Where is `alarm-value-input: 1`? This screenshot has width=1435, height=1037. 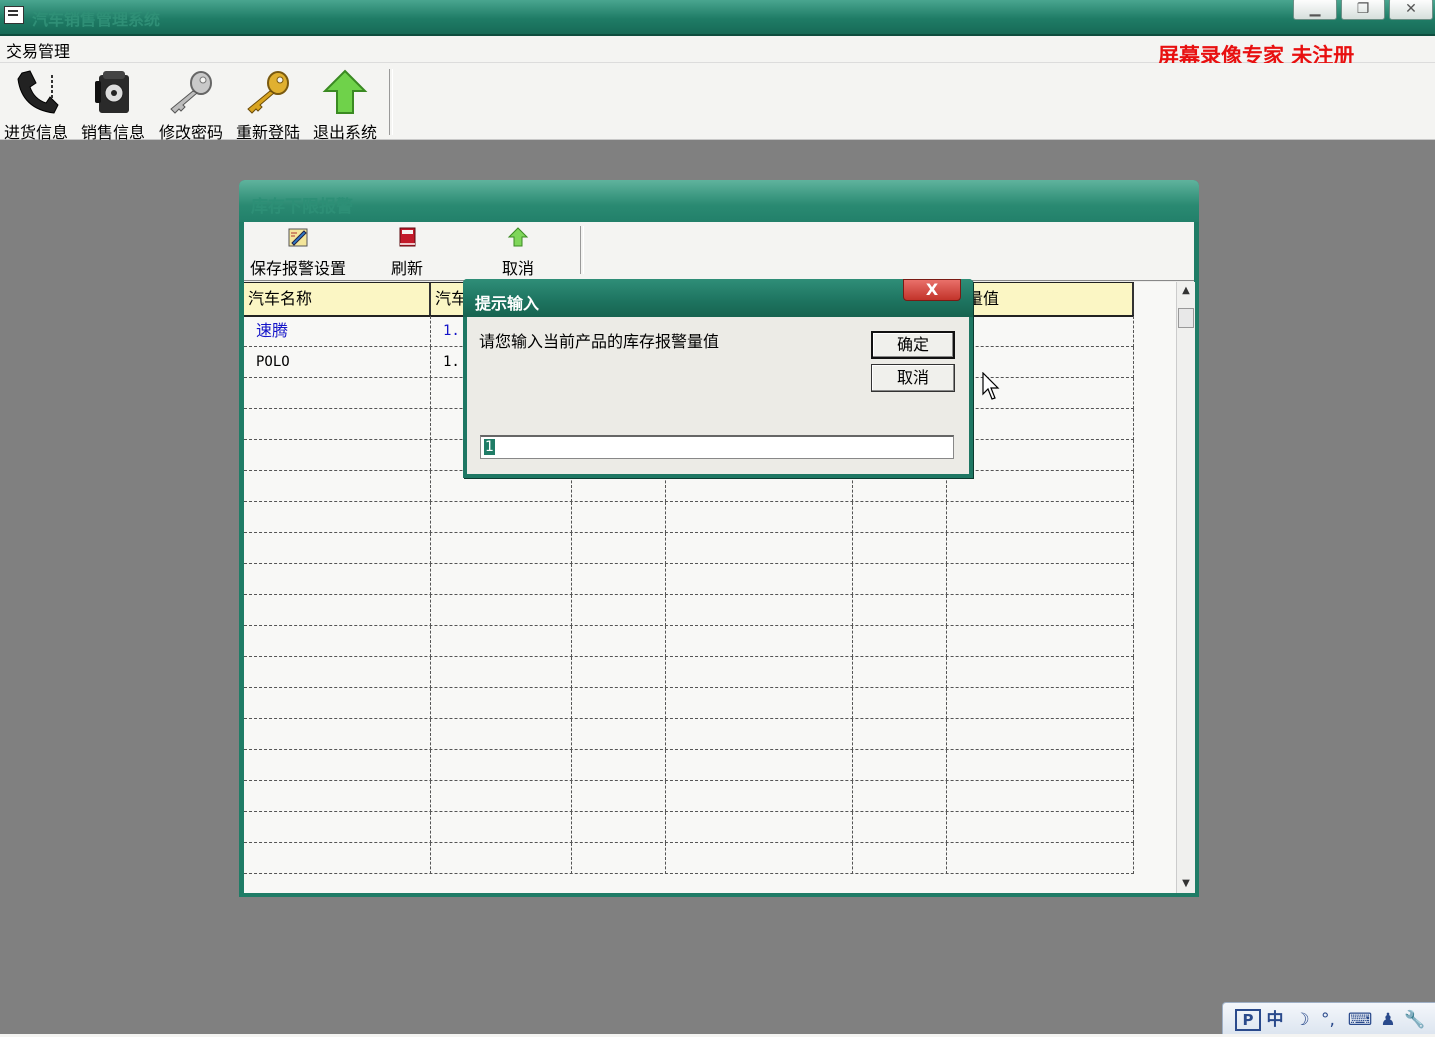
alarm-value-input: 1 is located at coordinates (717, 447).